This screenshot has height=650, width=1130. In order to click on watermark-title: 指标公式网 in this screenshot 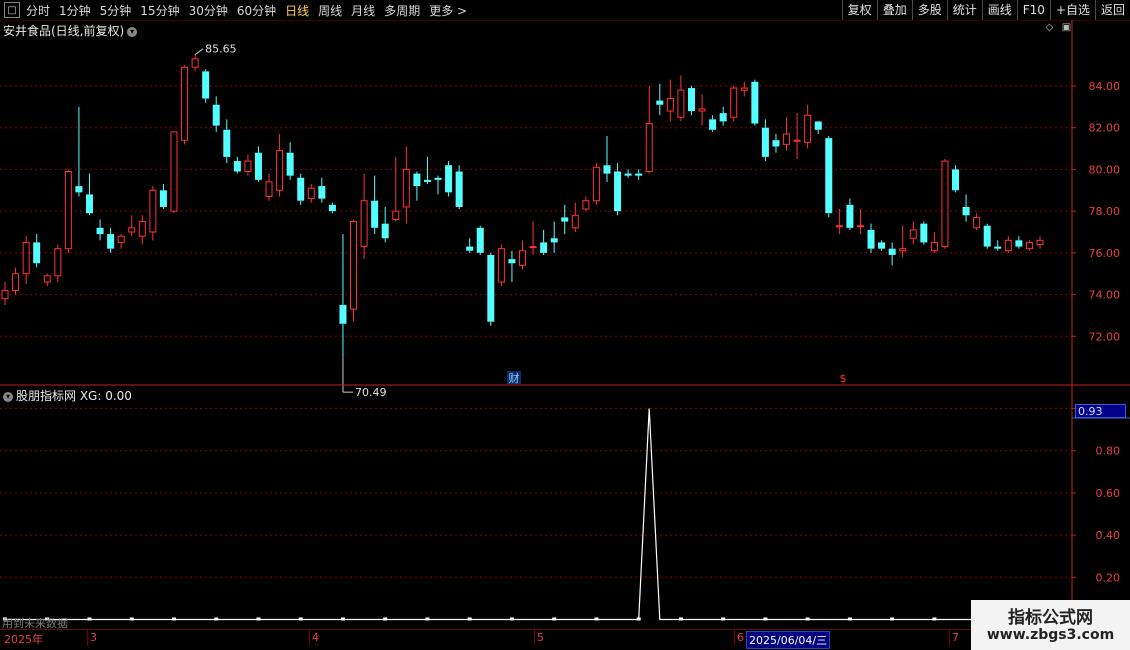, I will do `click(1050, 618)`.